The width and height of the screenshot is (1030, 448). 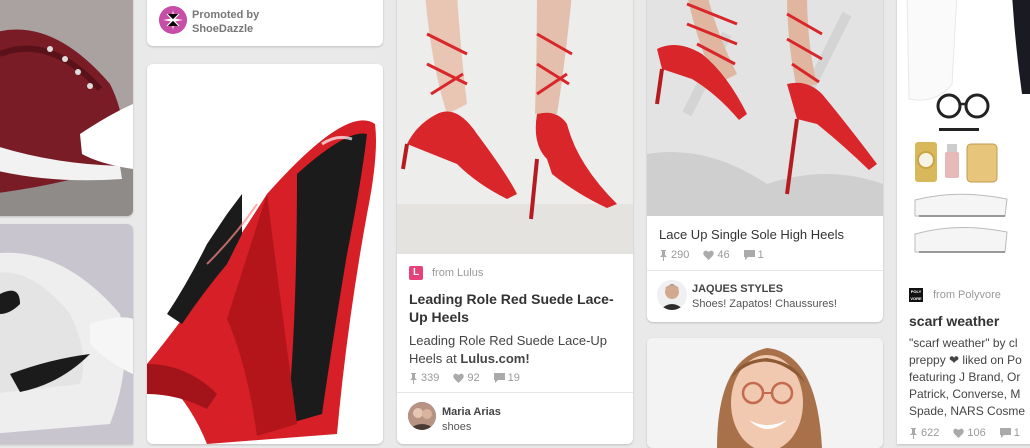 I want to click on polyvore-logo-text: POLY VORE, so click(x=916, y=295).